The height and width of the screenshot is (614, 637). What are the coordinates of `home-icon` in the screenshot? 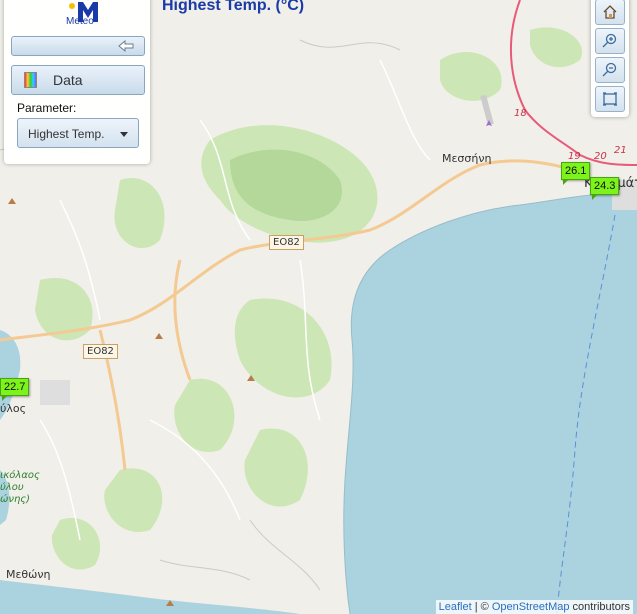 It's located at (610, 12).